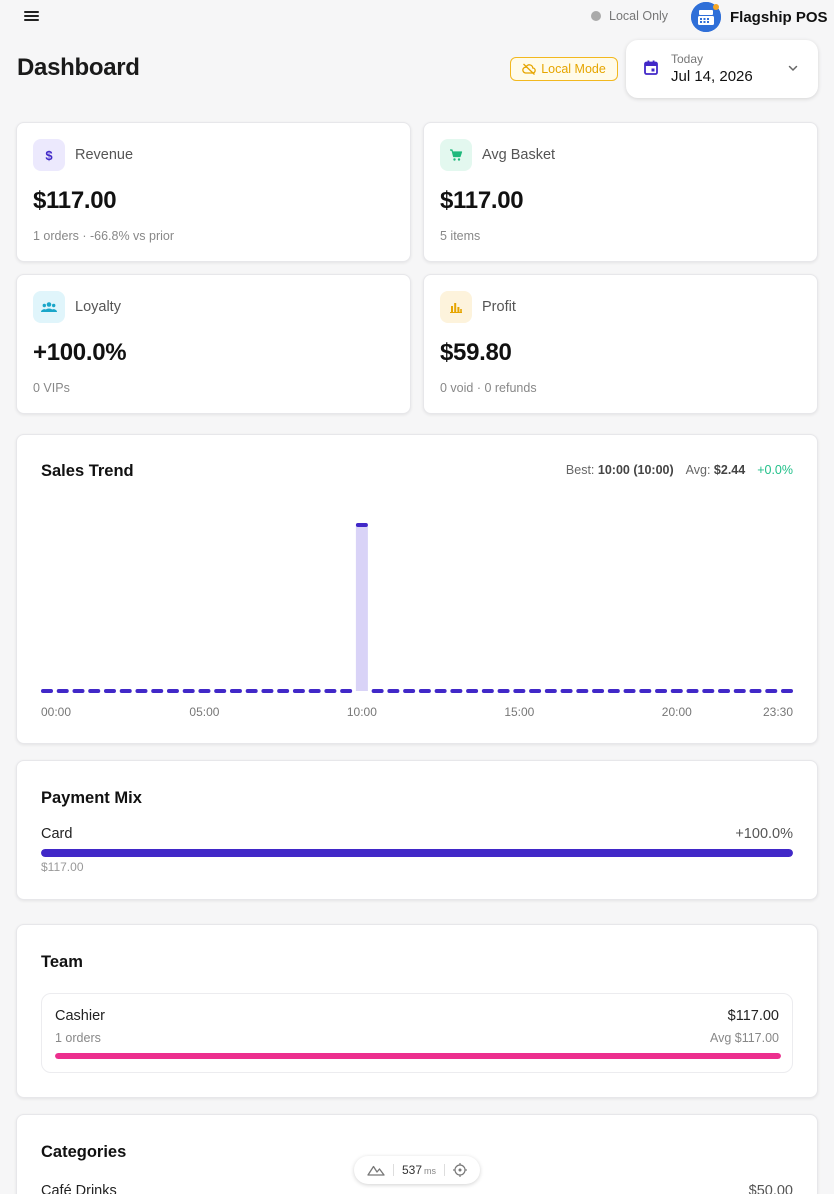 This screenshot has height=1194, width=834. I want to click on page-title: Dashboard, so click(78, 67).